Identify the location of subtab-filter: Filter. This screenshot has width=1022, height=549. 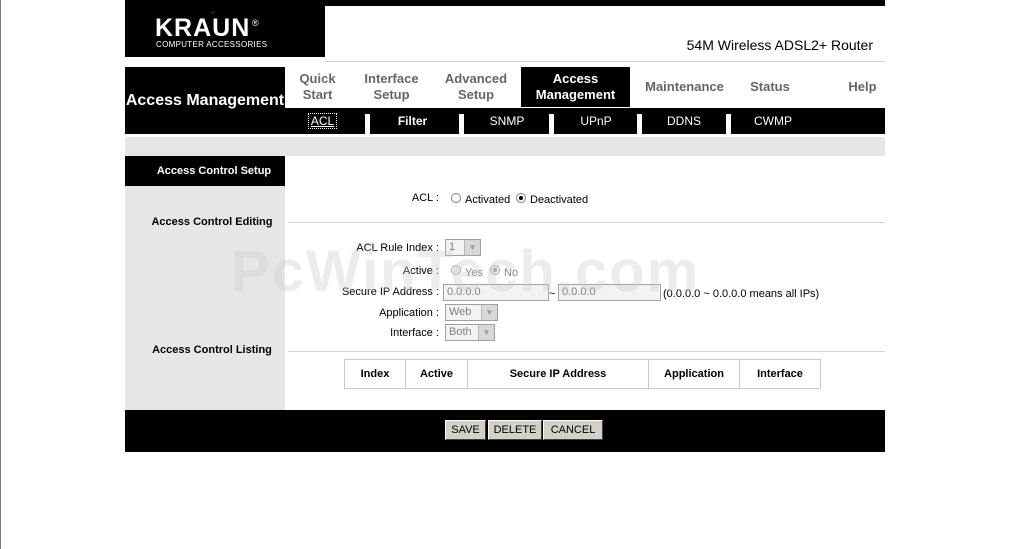
(412, 121).